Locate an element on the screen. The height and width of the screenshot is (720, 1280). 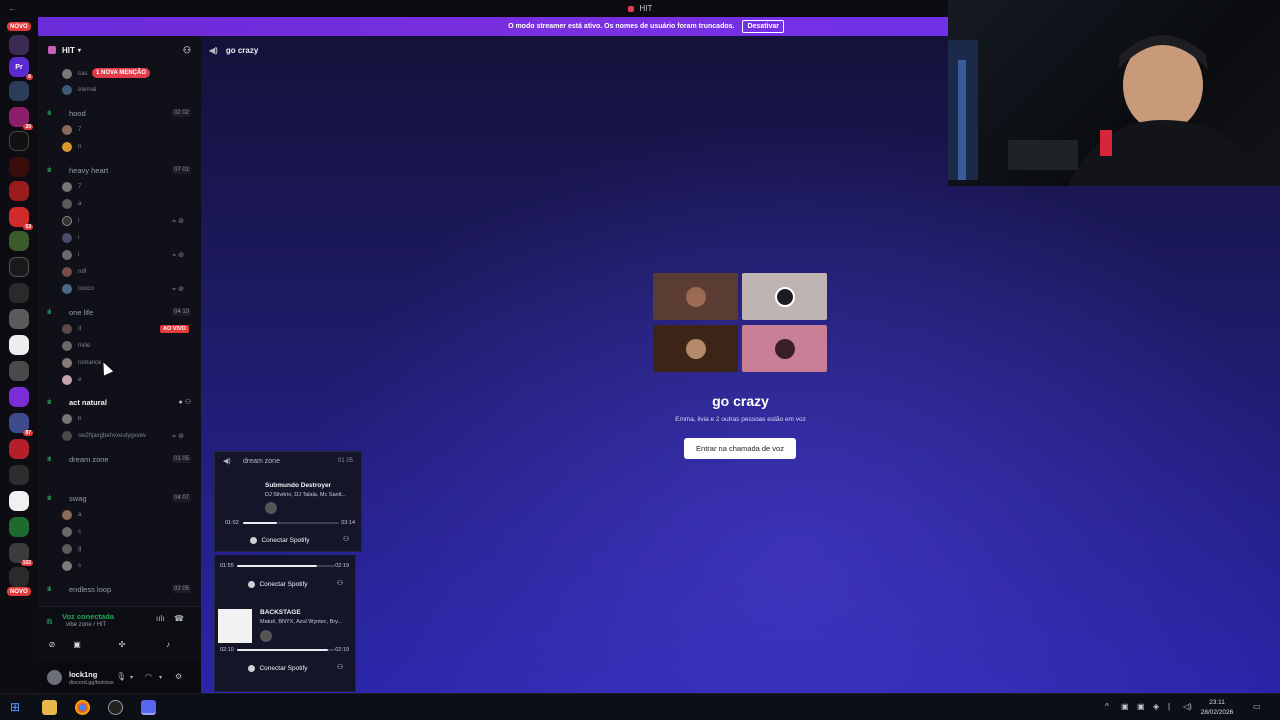
discord-icon is located at coordinates (148, 707).